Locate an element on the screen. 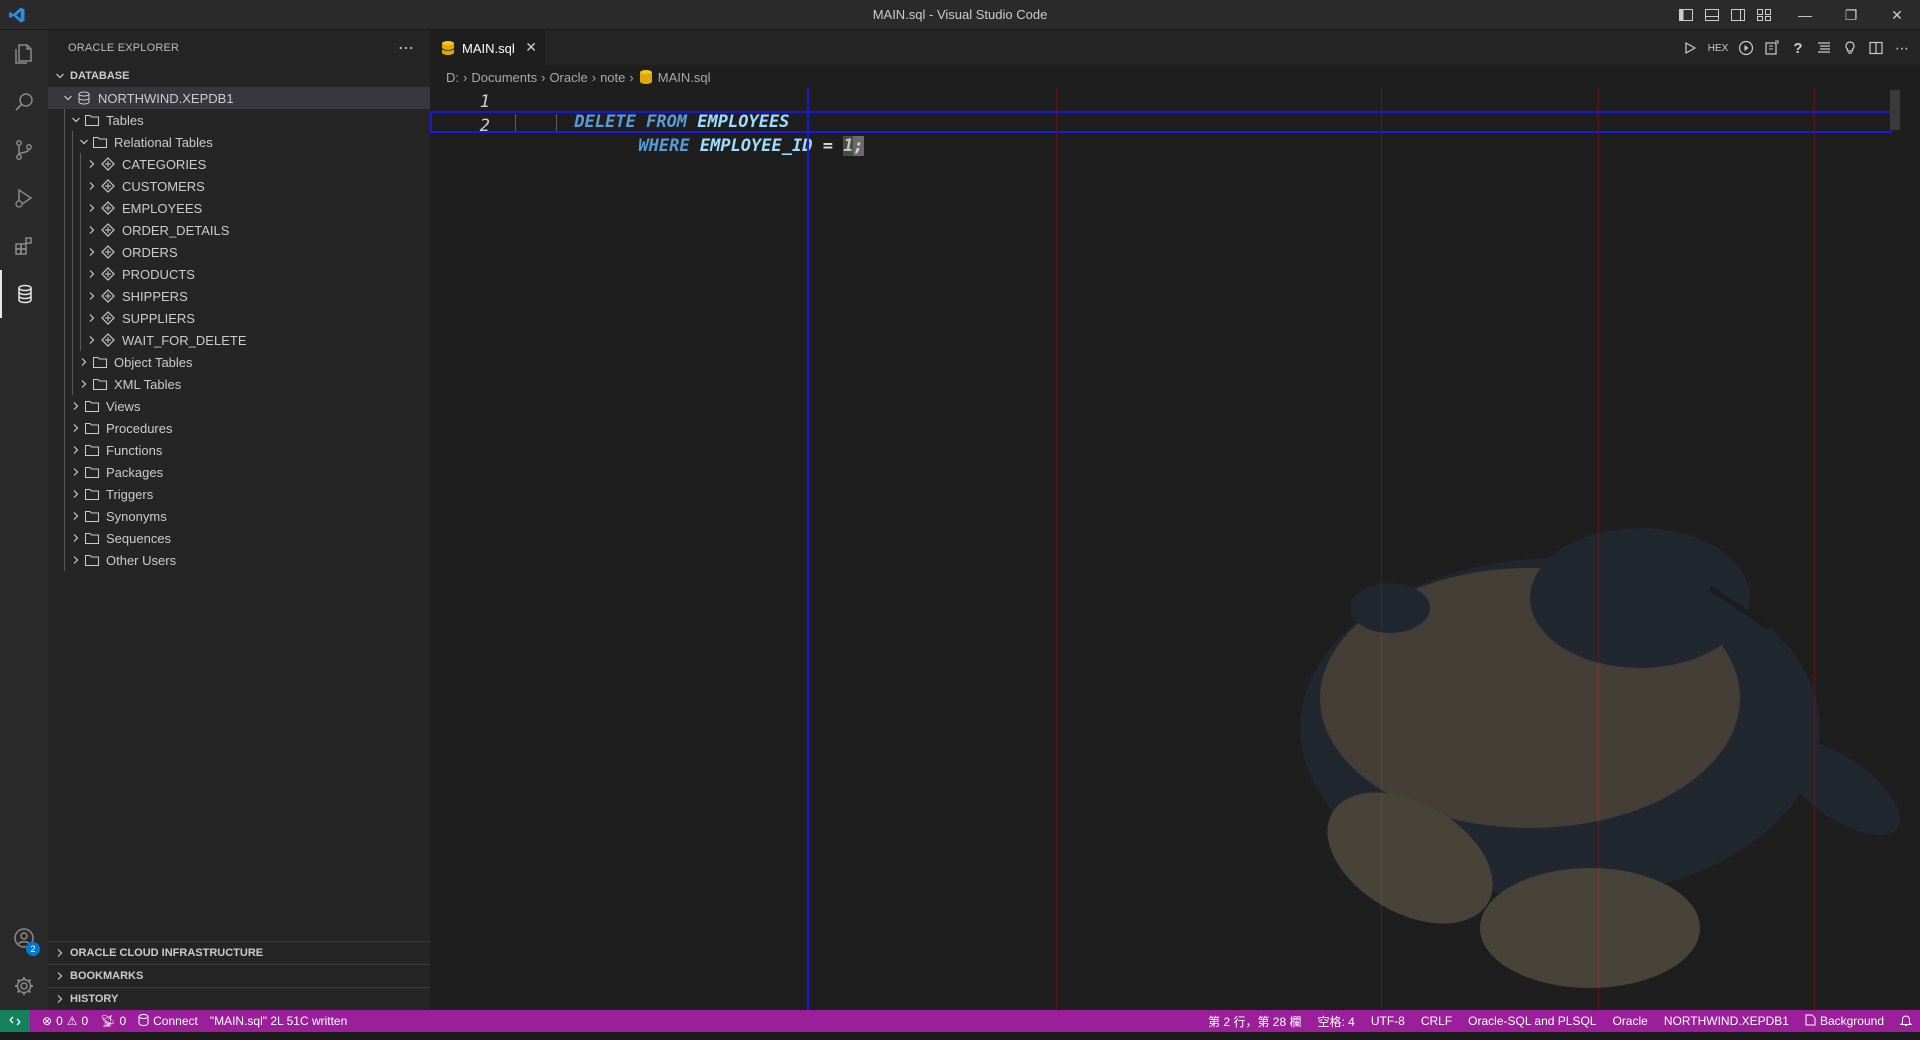  column-identifier: EMPLOYEE_ID is located at coordinates (756, 146).